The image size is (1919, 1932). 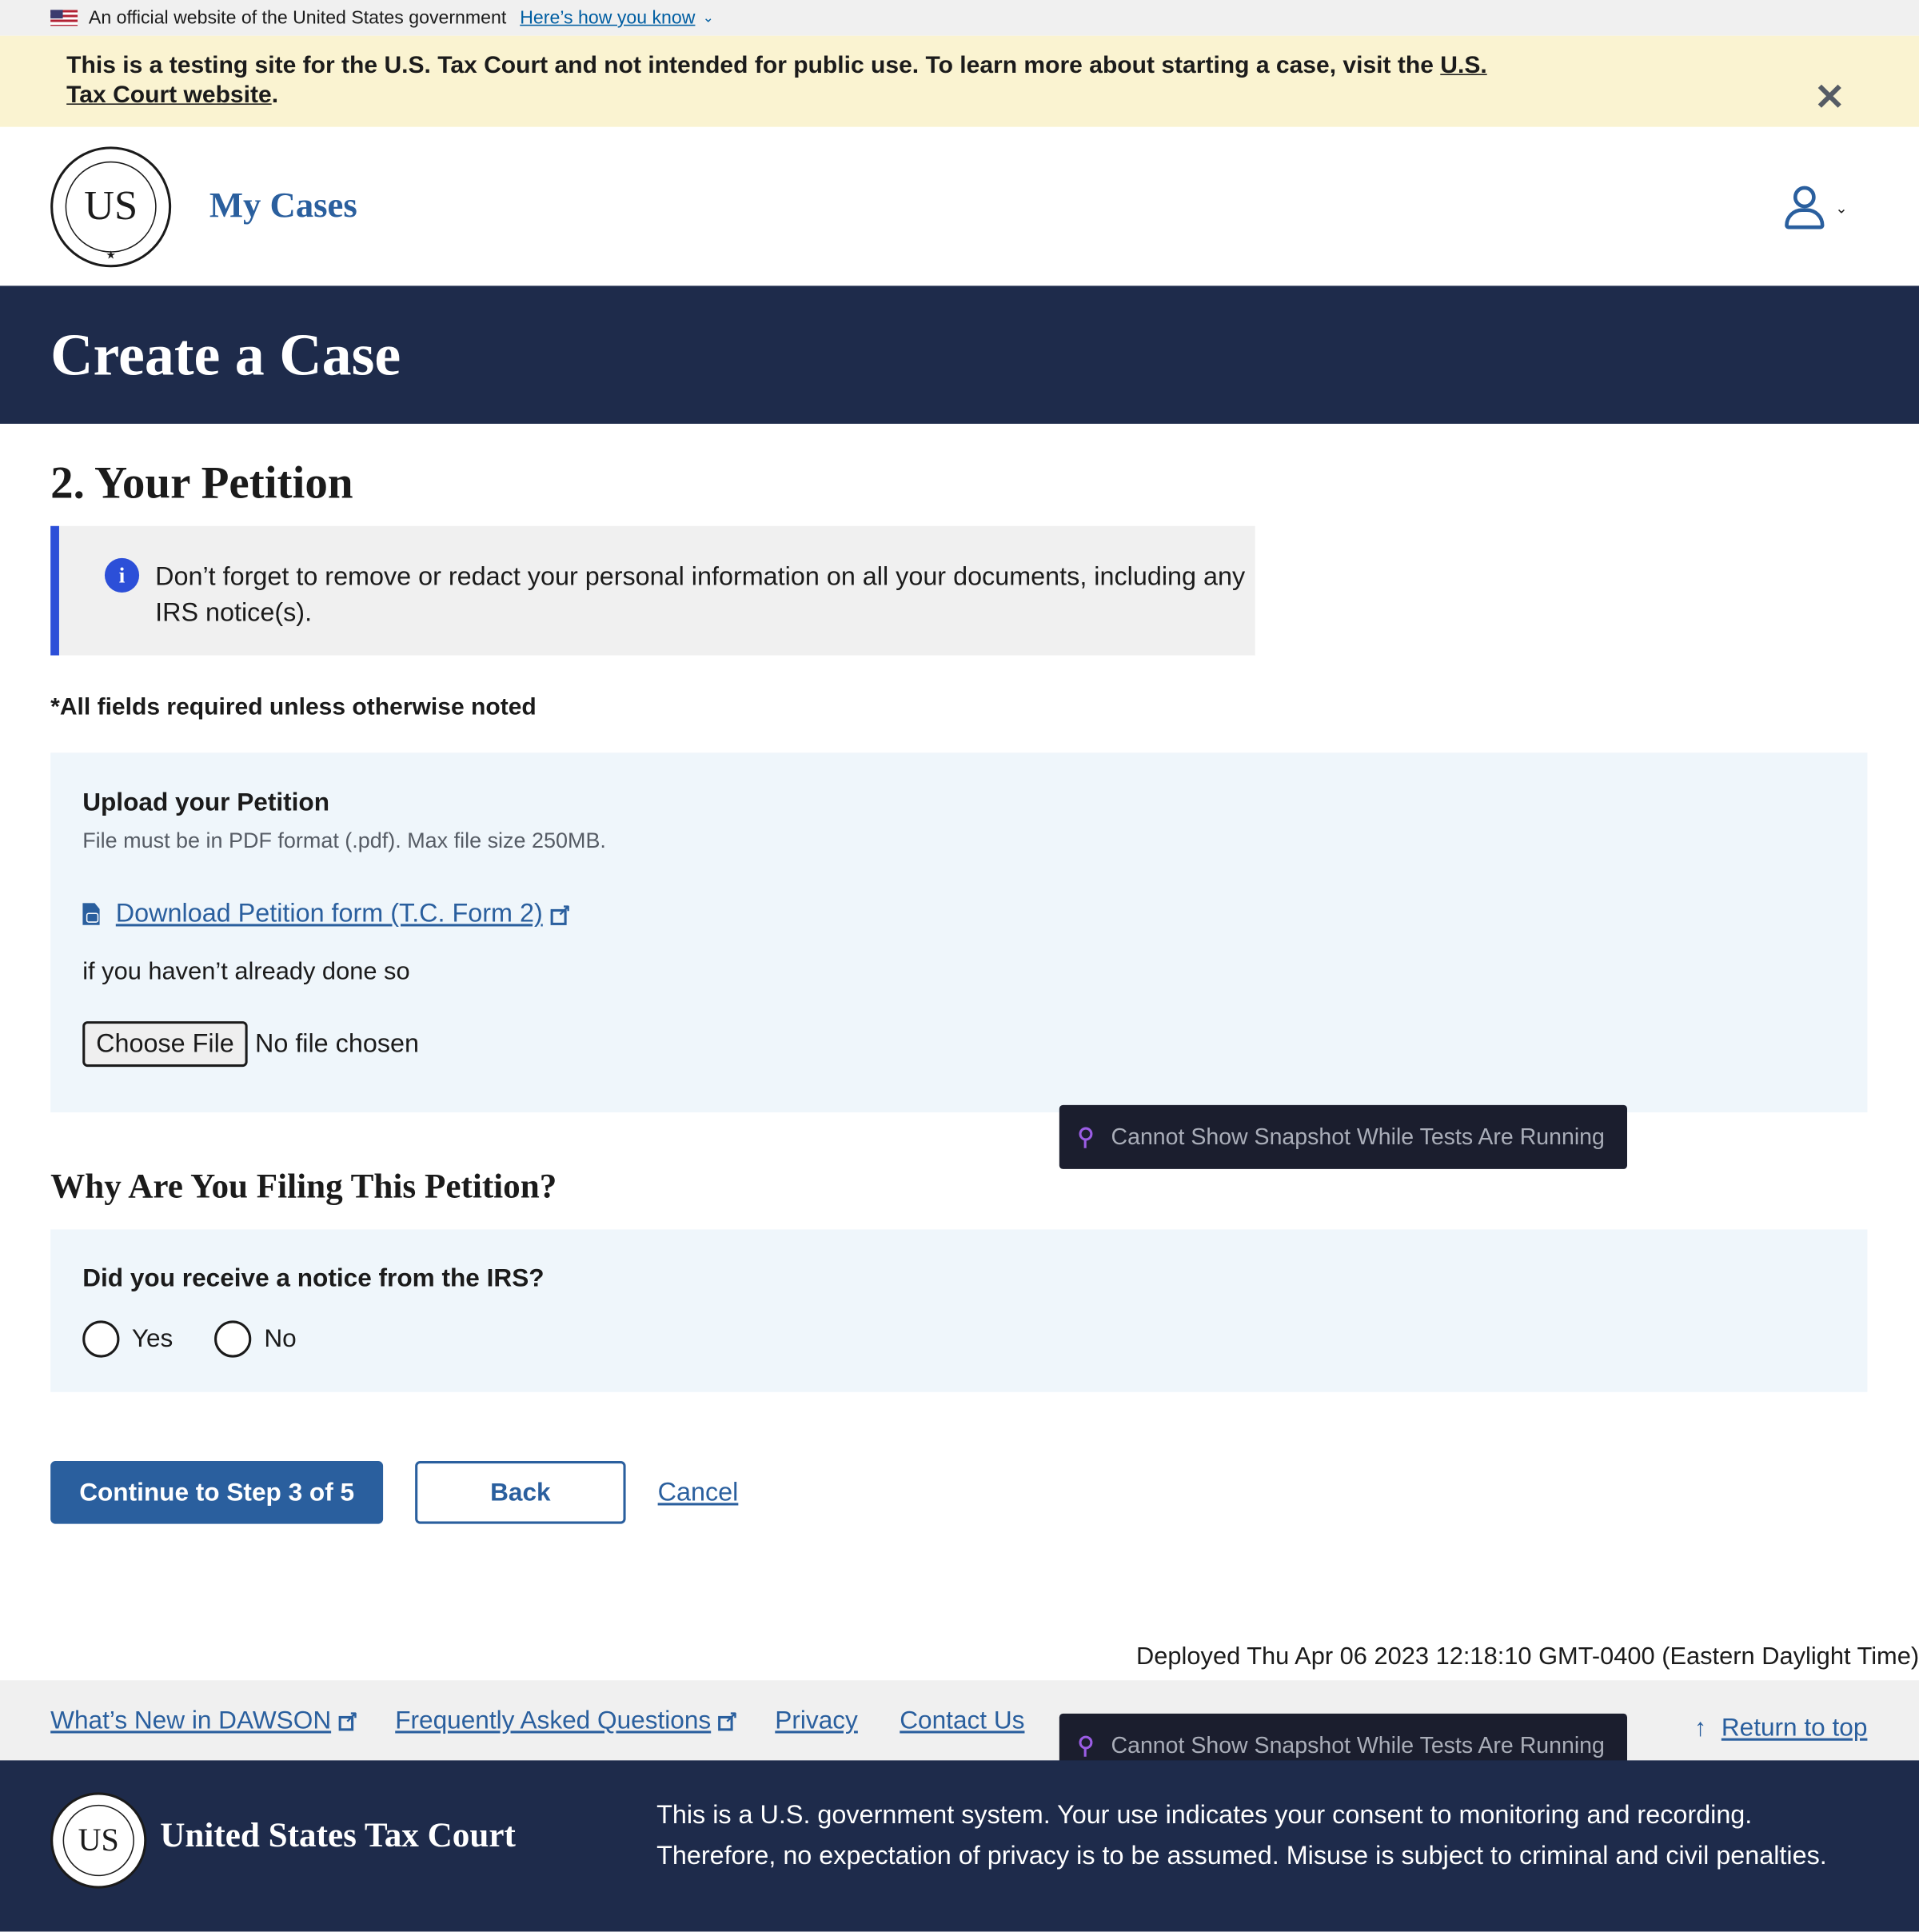 What do you see at coordinates (165, 1045) in the screenshot?
I see `choose-file-button: Choose File` at bounding box center [165, 1045].